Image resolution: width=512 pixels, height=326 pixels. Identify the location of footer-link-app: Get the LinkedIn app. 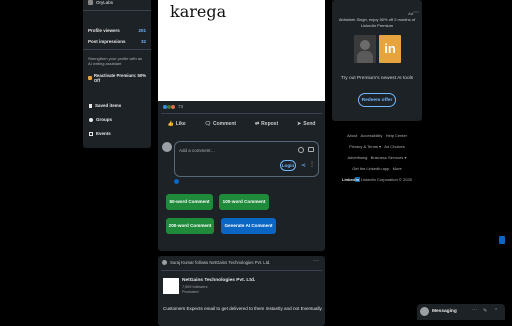
(370, 168).